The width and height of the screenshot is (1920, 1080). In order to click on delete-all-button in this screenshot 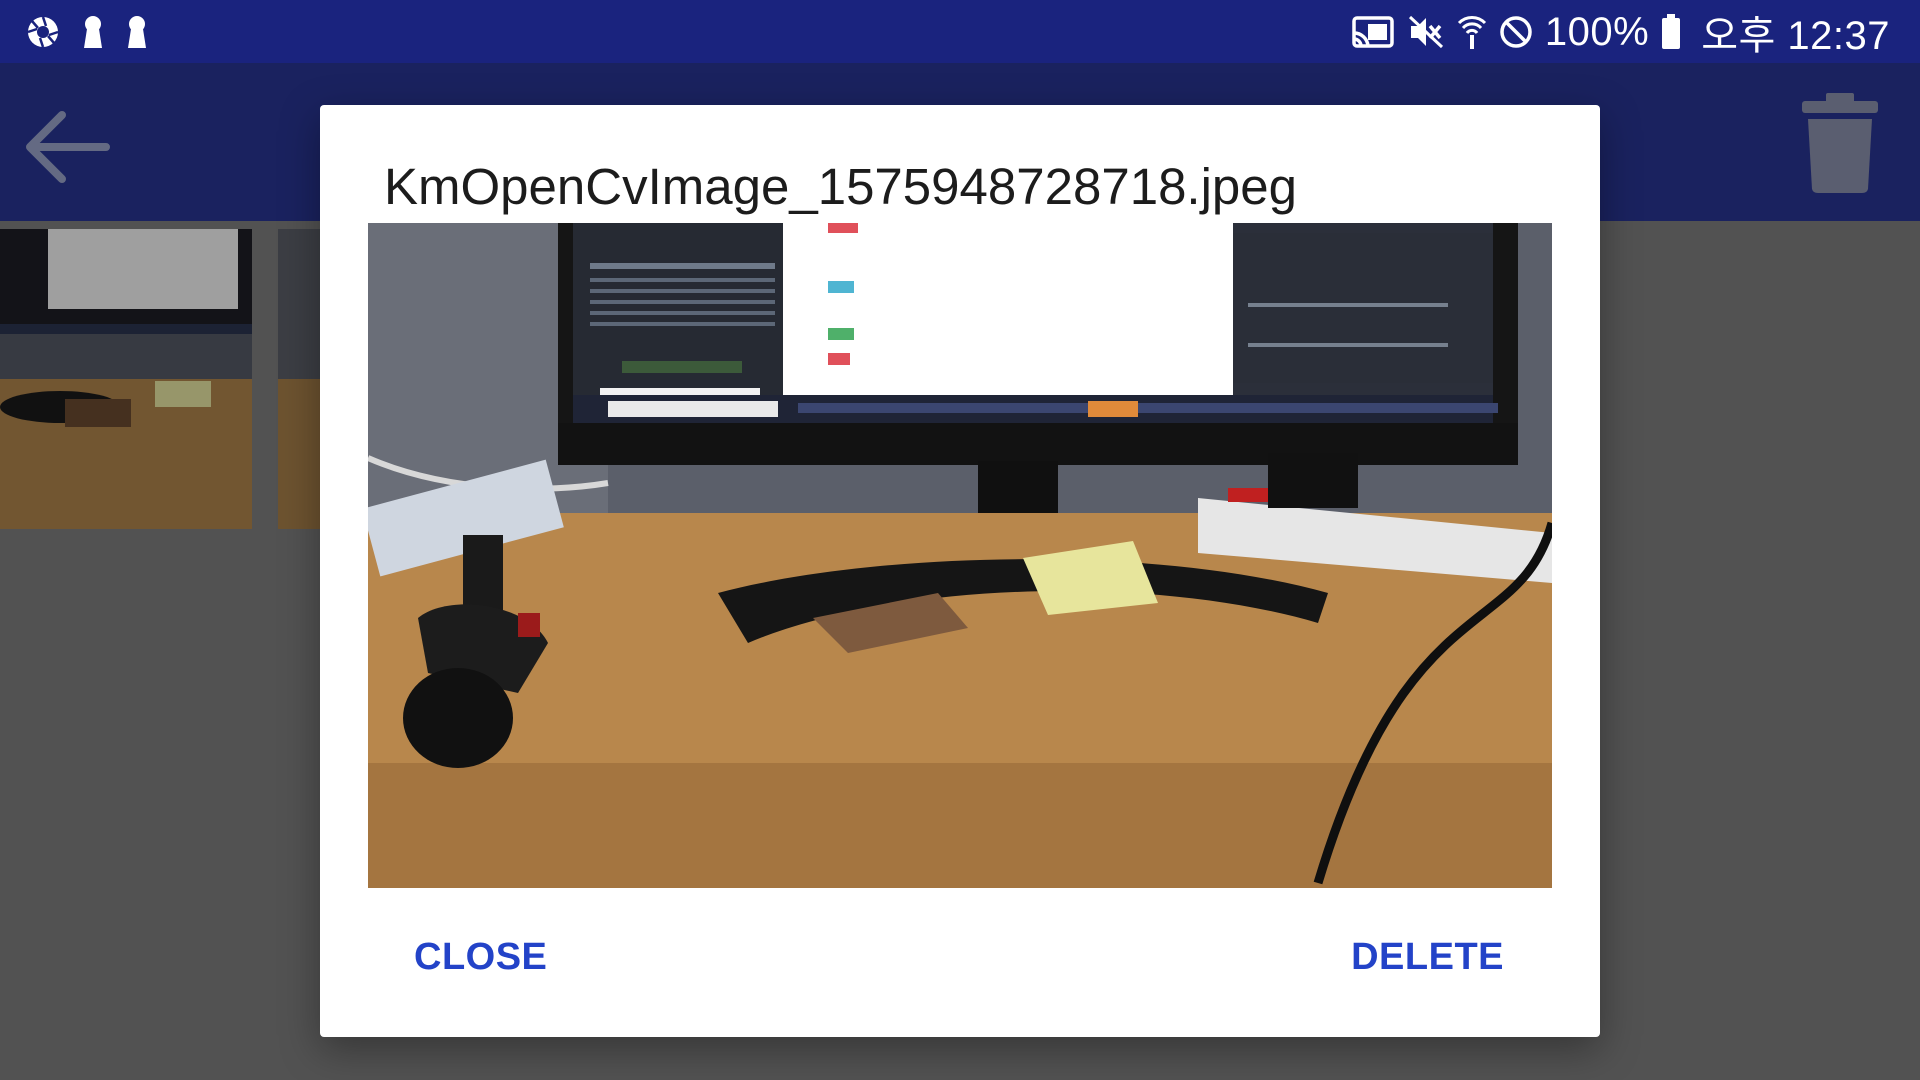, I will do `click(1840, 143)`.